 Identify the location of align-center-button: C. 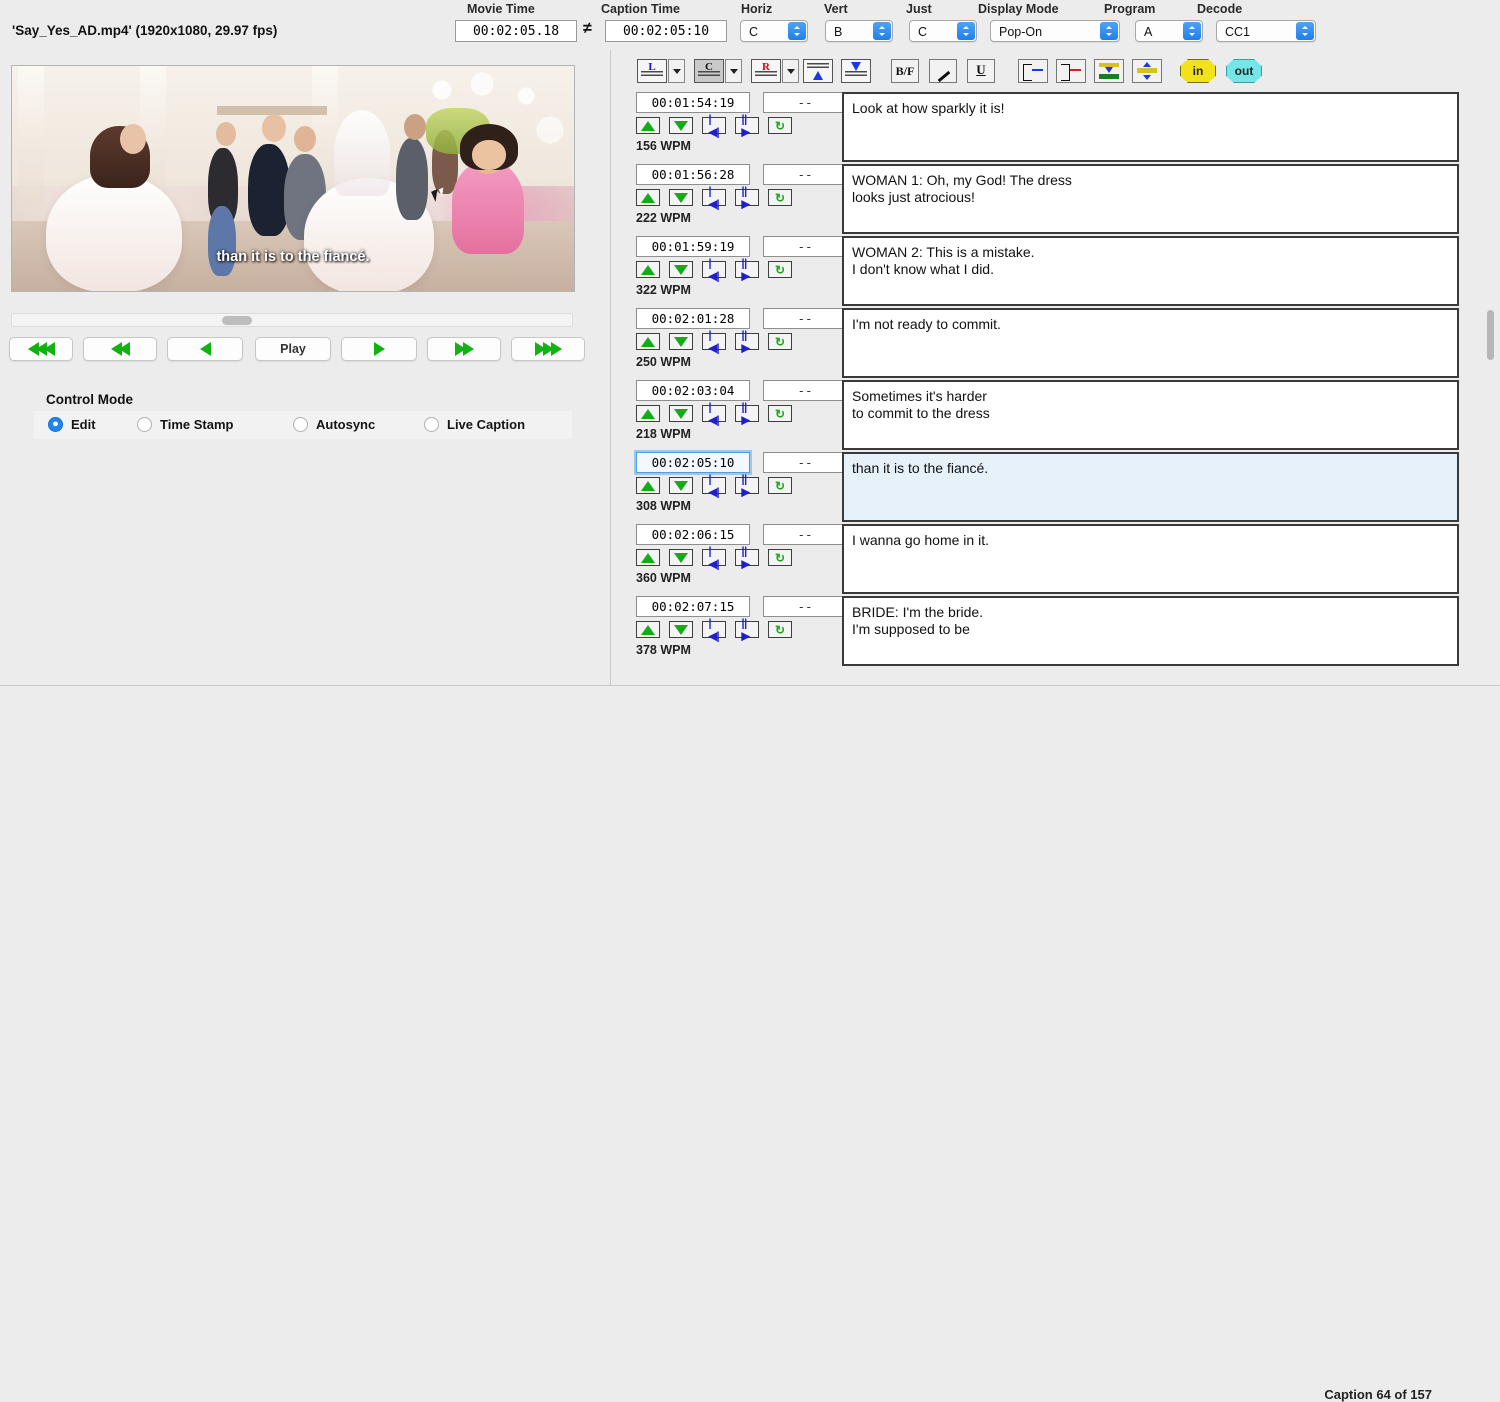
(709, 71).